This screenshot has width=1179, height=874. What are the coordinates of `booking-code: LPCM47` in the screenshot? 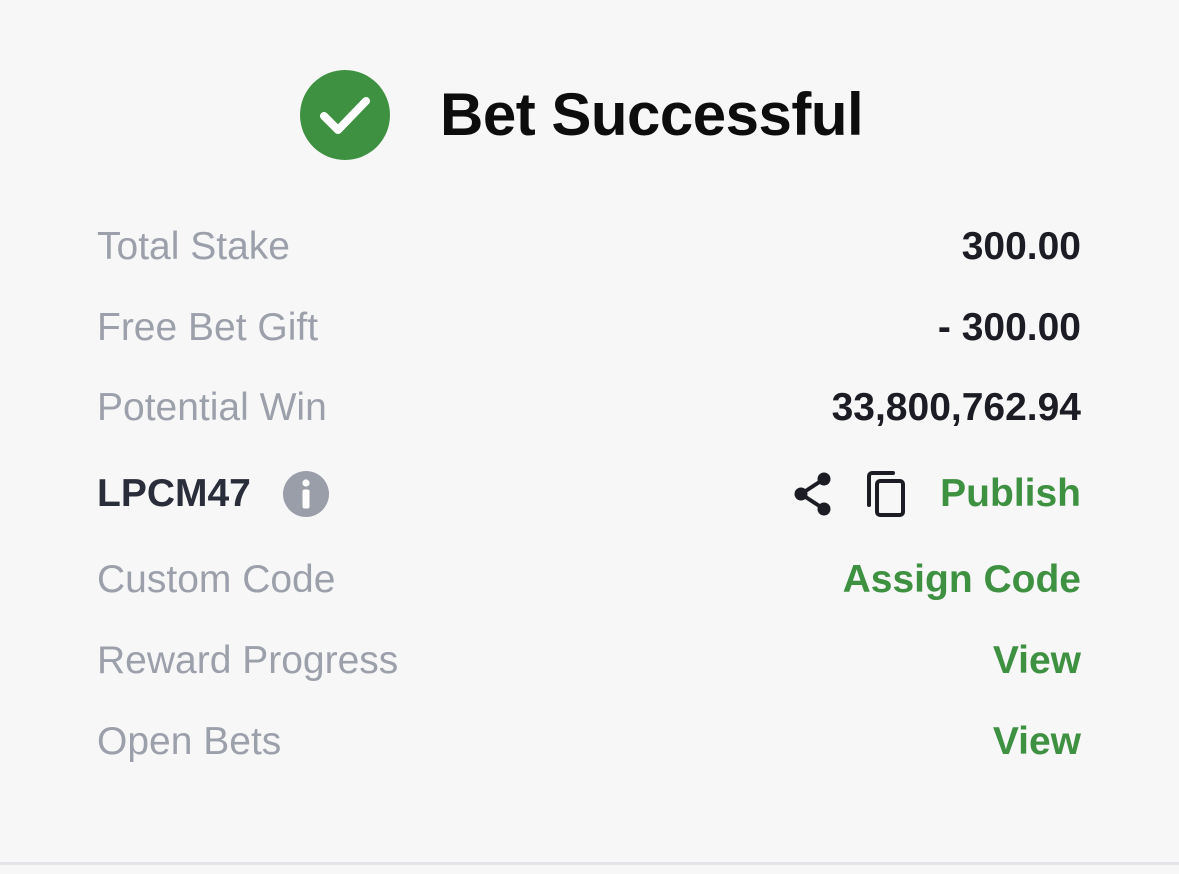 It's located at (174, 493).